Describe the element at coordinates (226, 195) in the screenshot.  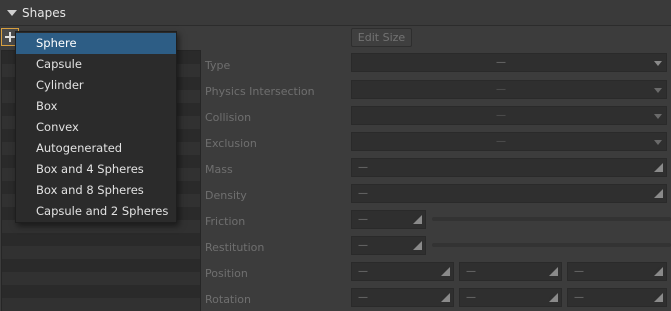
I see `density-label: Density` at that location.